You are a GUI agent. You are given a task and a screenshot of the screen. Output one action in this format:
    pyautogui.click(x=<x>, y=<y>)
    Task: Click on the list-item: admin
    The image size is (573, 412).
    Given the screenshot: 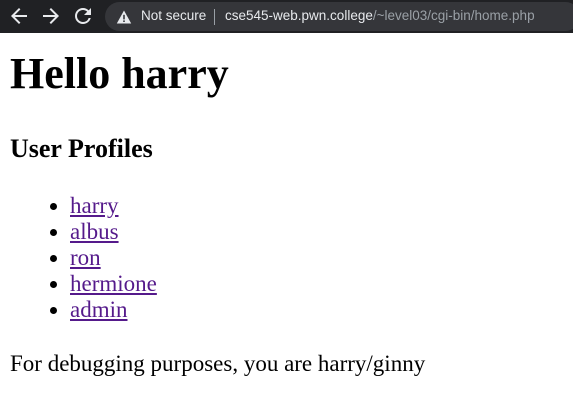 What is the action you would take?
    pyautogui.click(x=113, y=310)
    